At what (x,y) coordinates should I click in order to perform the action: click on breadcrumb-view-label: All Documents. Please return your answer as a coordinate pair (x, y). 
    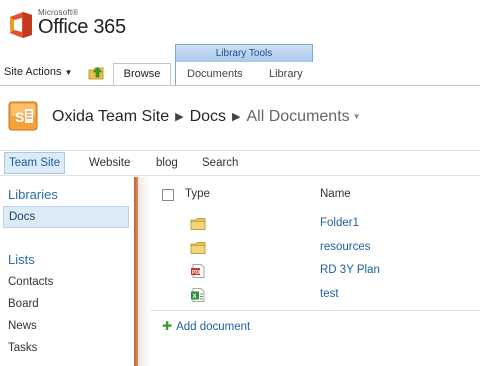
    Looking at the image, I should click on (298, 116).